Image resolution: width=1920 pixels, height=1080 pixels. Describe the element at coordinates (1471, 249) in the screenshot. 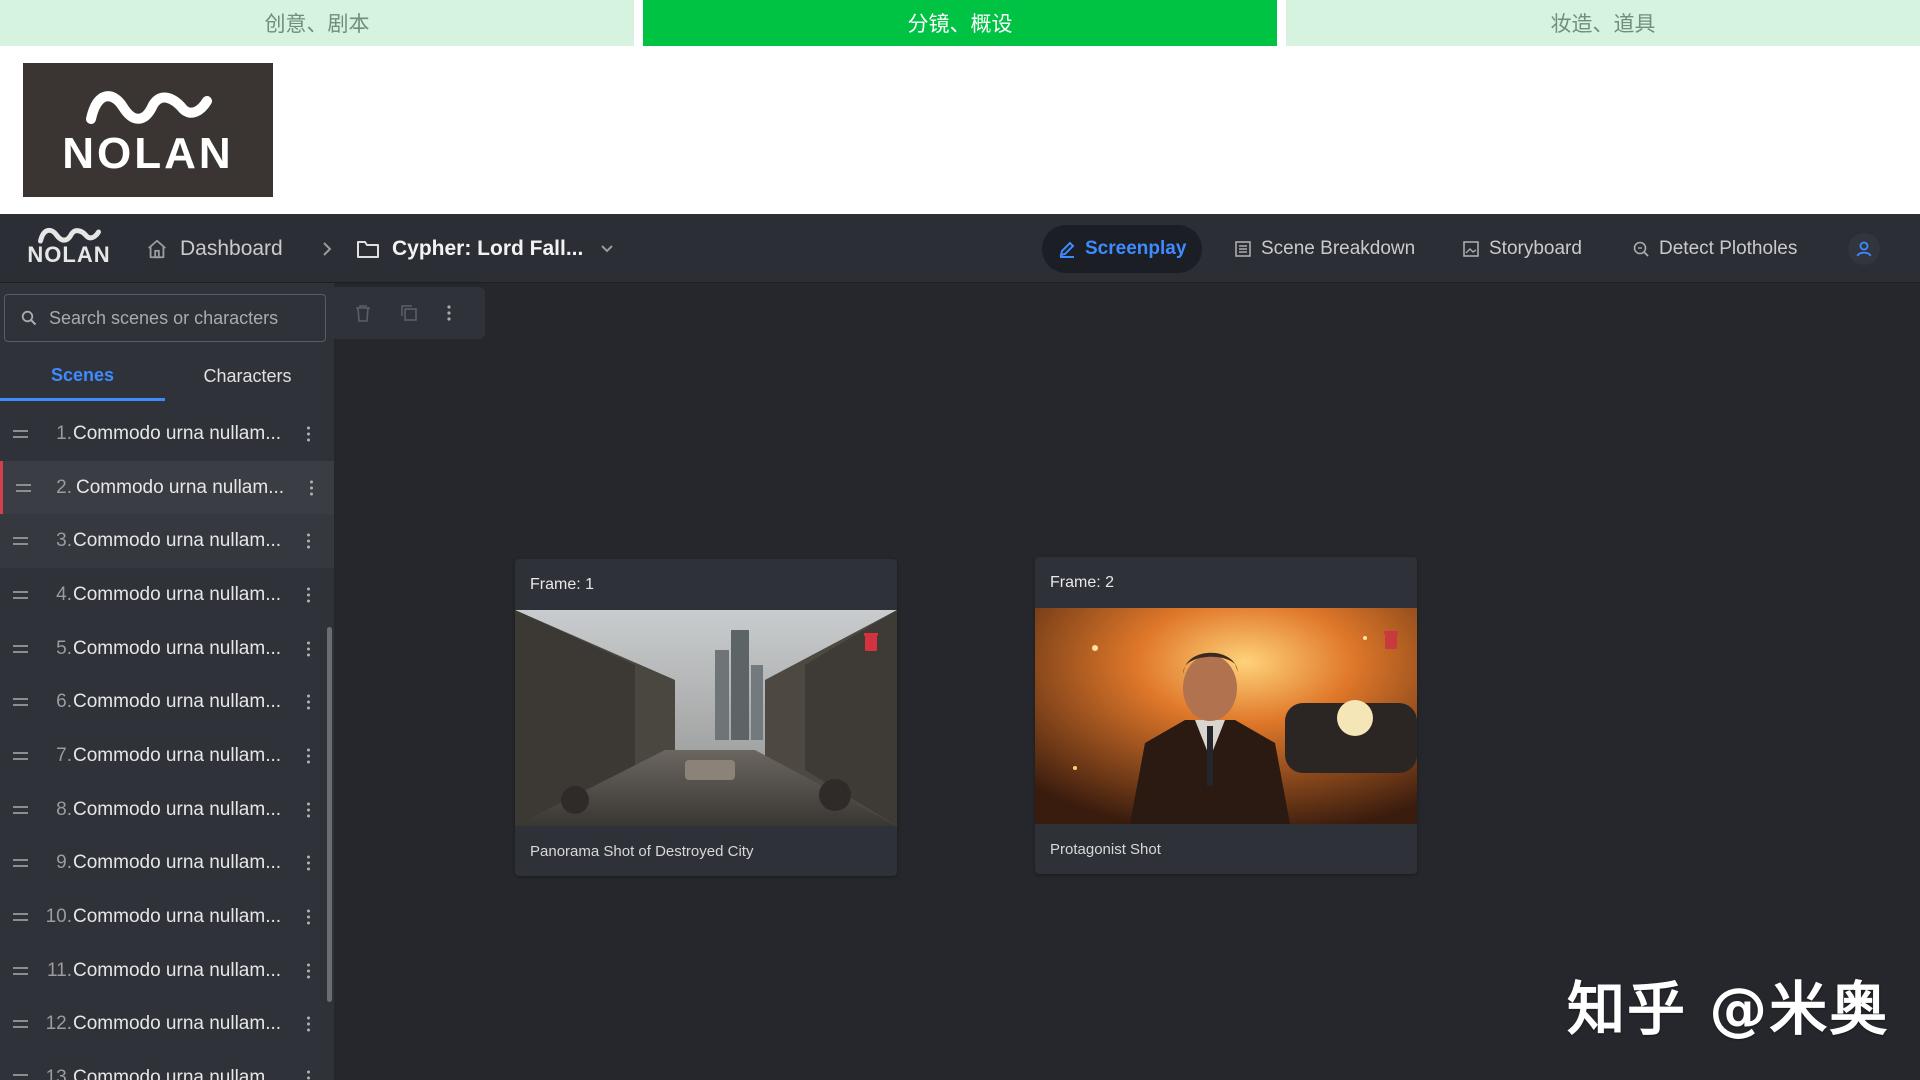

I see `image-icon` at that location.